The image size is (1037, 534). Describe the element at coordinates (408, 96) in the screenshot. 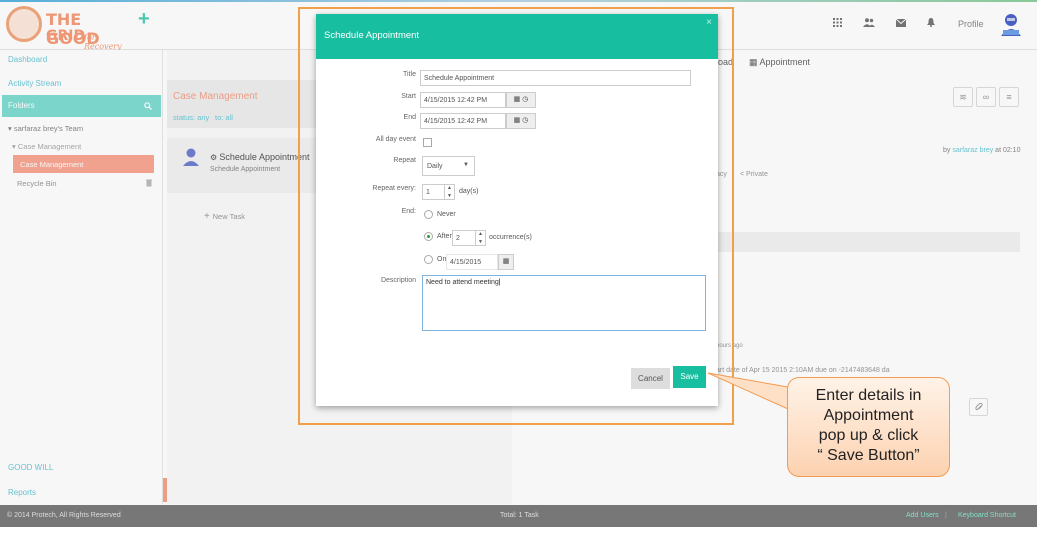

I see `start-label: Start` at that location.